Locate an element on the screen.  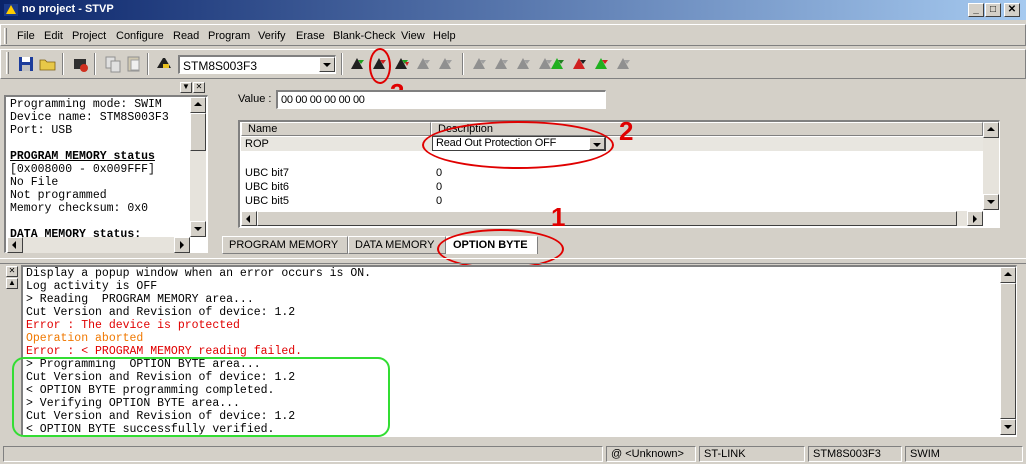
read-option-byte-icon is located at coordinates (558, 64).